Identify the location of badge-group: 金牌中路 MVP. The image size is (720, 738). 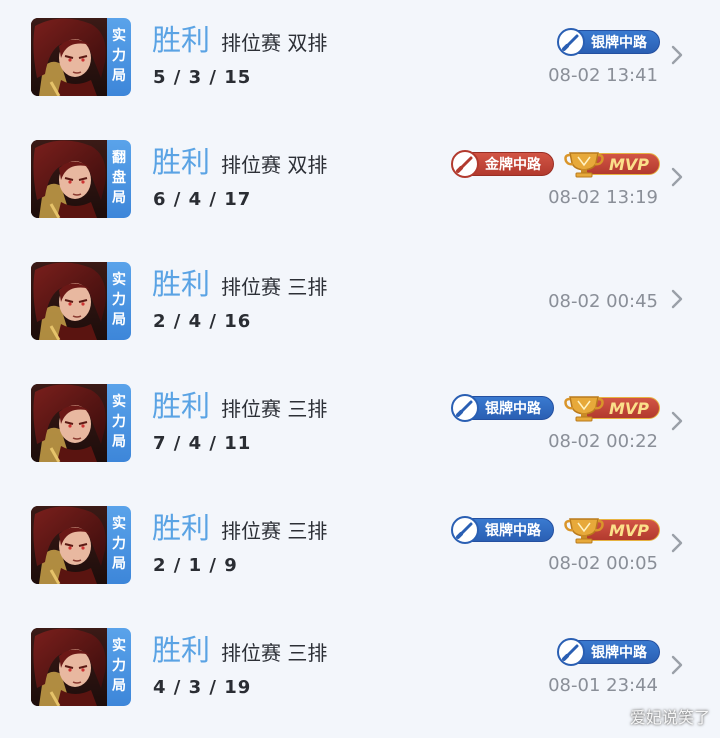
(552, 164).